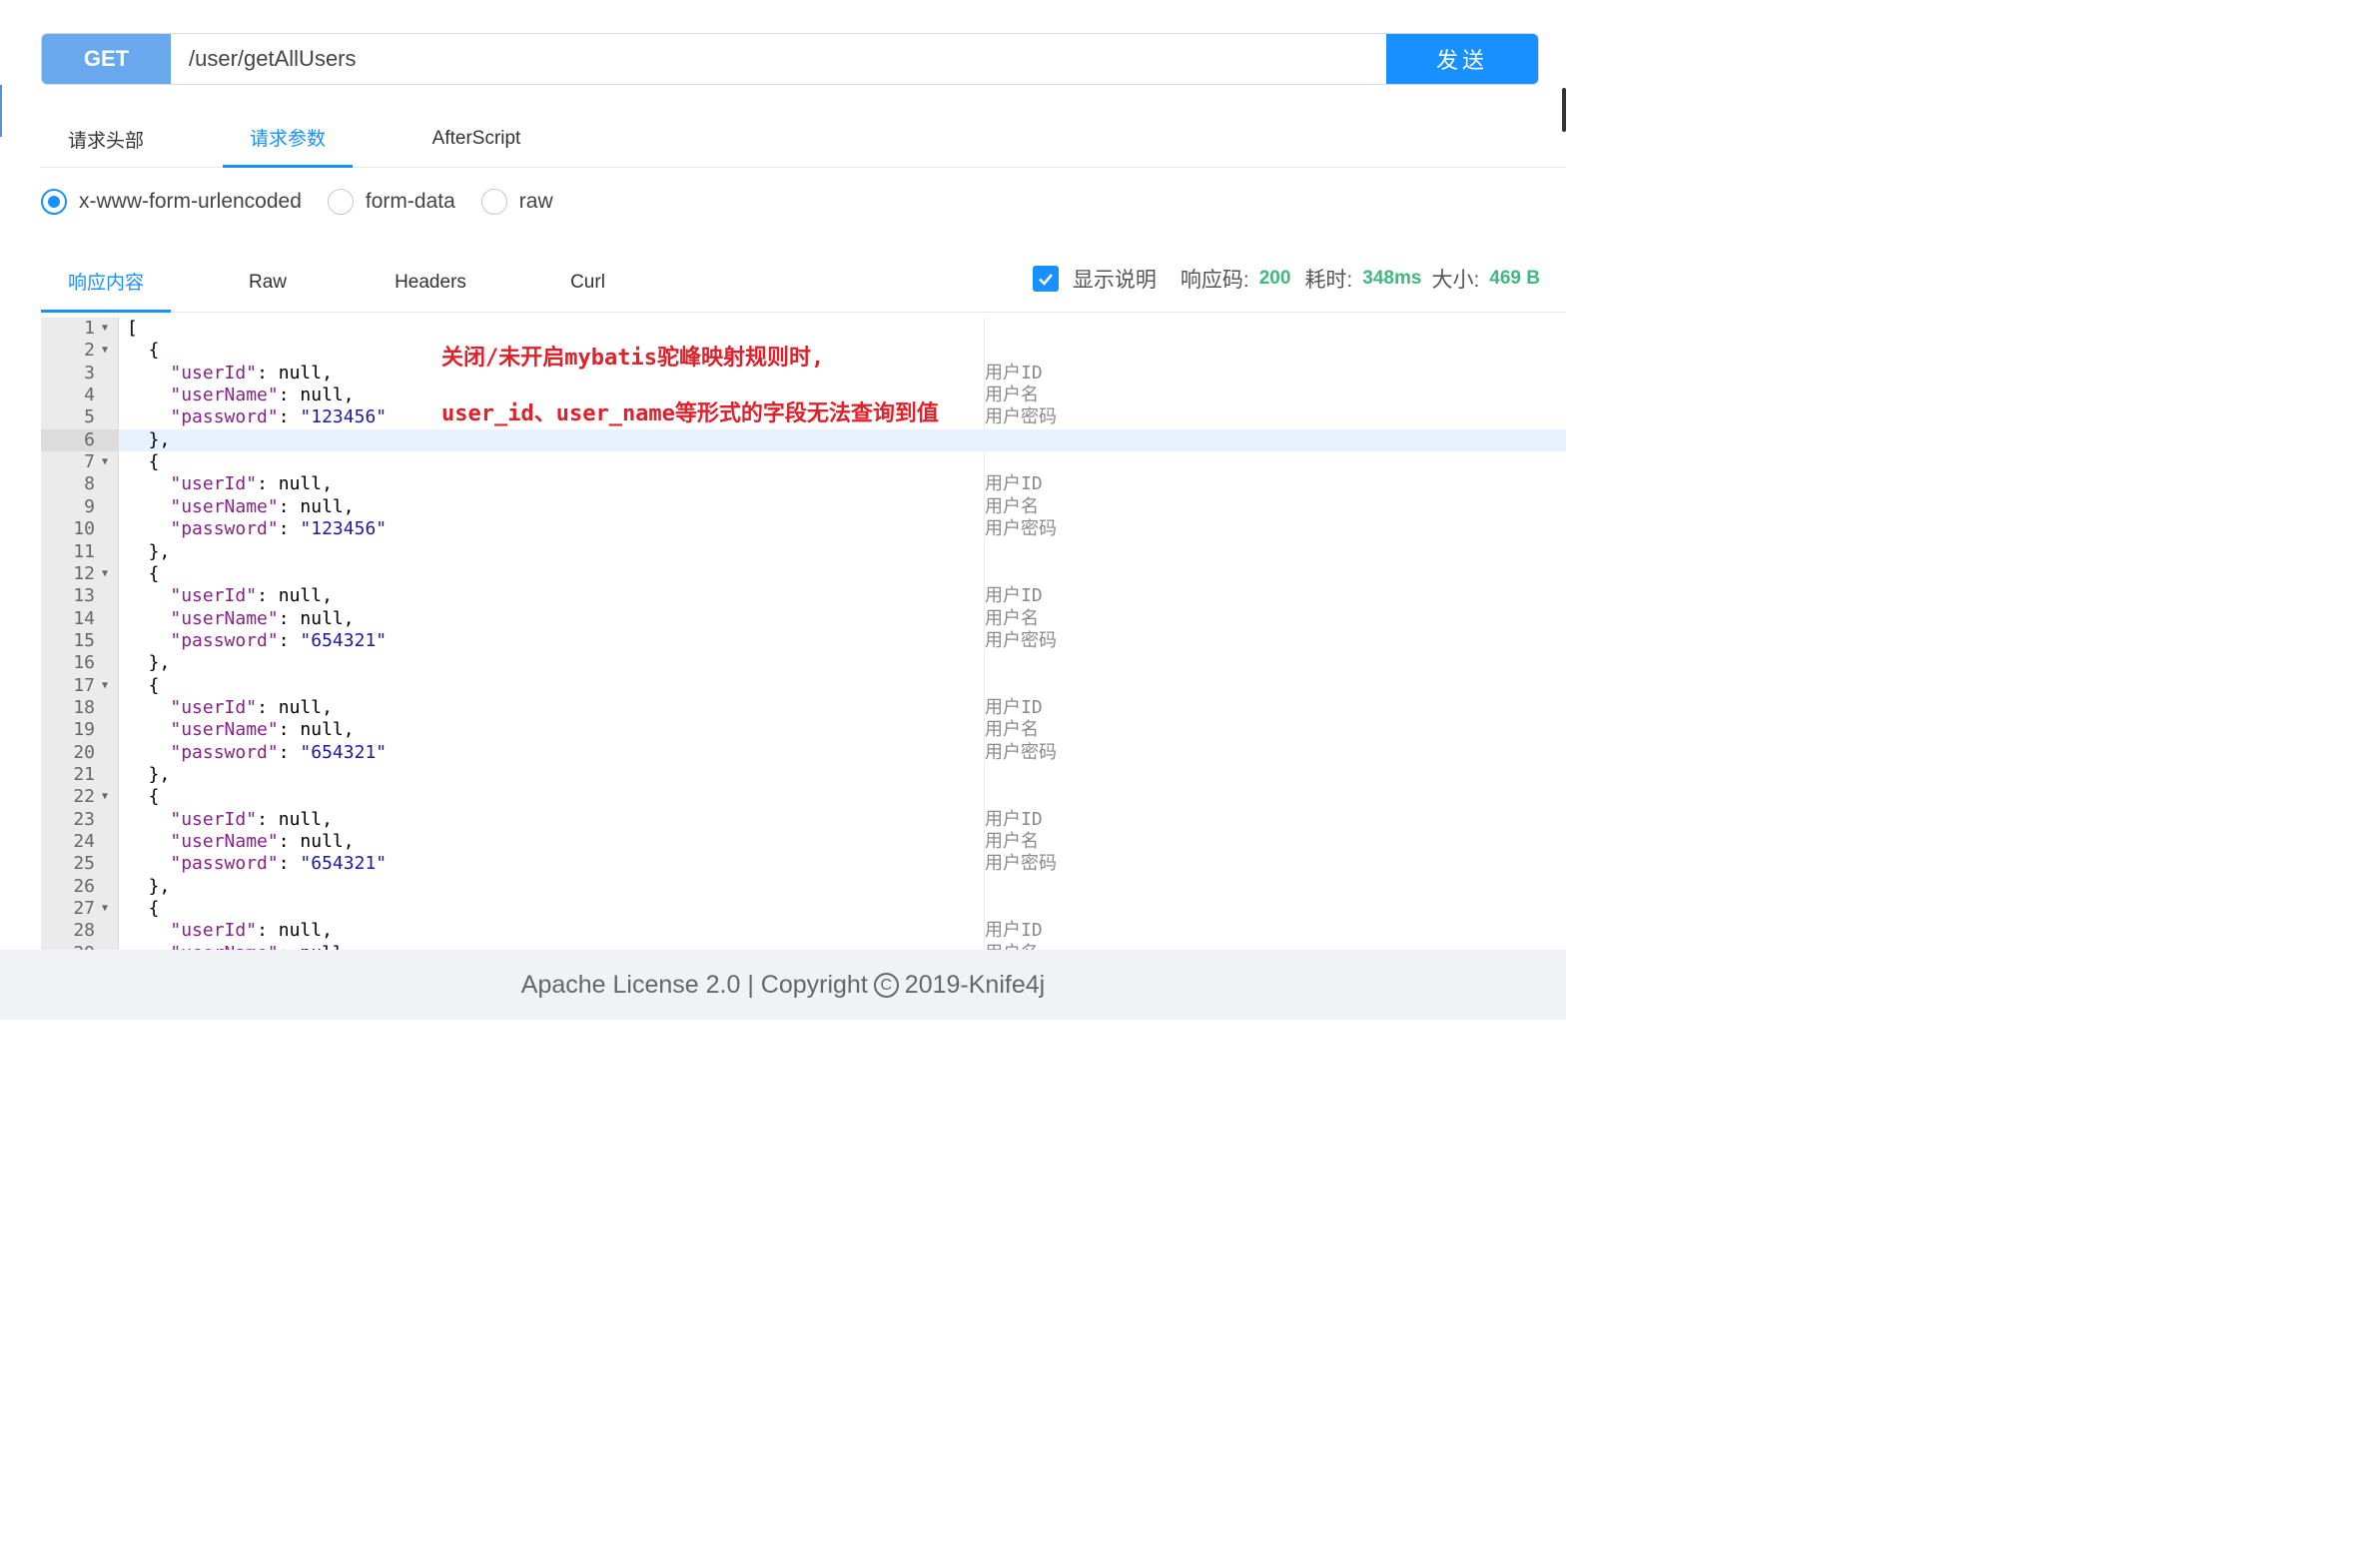 This screenshot has width=2380, height=1550. I want to click on tab-request-params: 请求参数, so click(288, 139).